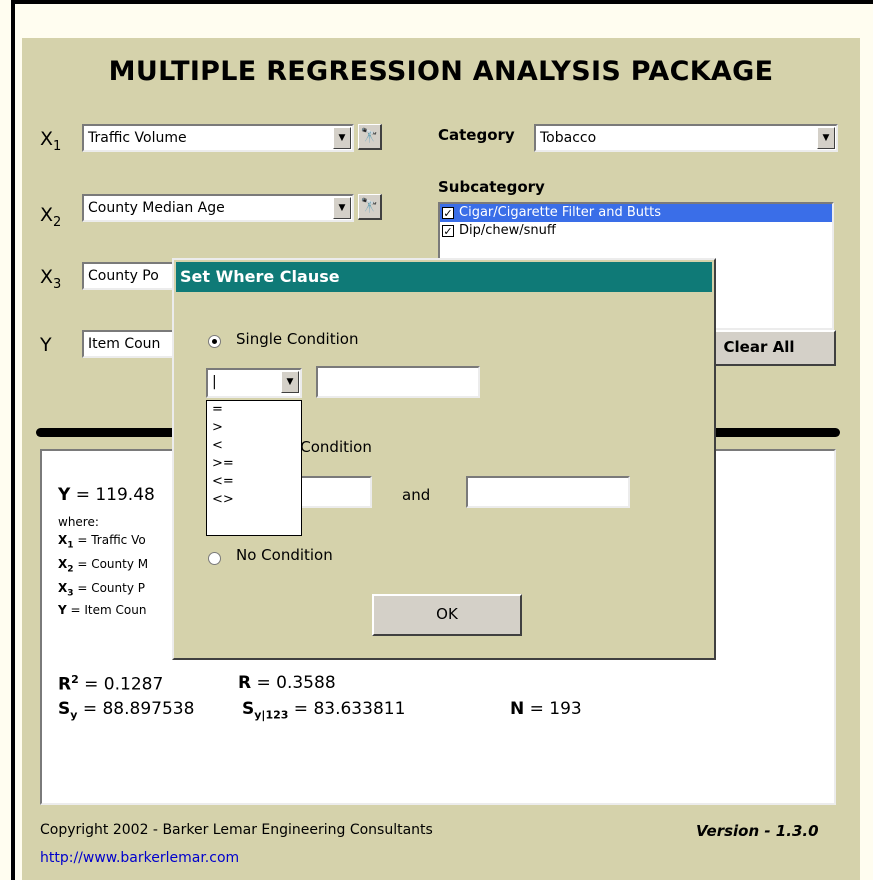  I want to click on list-item: ✓ Cigar/Cigarette Filter and Butts, so click(636, 213).